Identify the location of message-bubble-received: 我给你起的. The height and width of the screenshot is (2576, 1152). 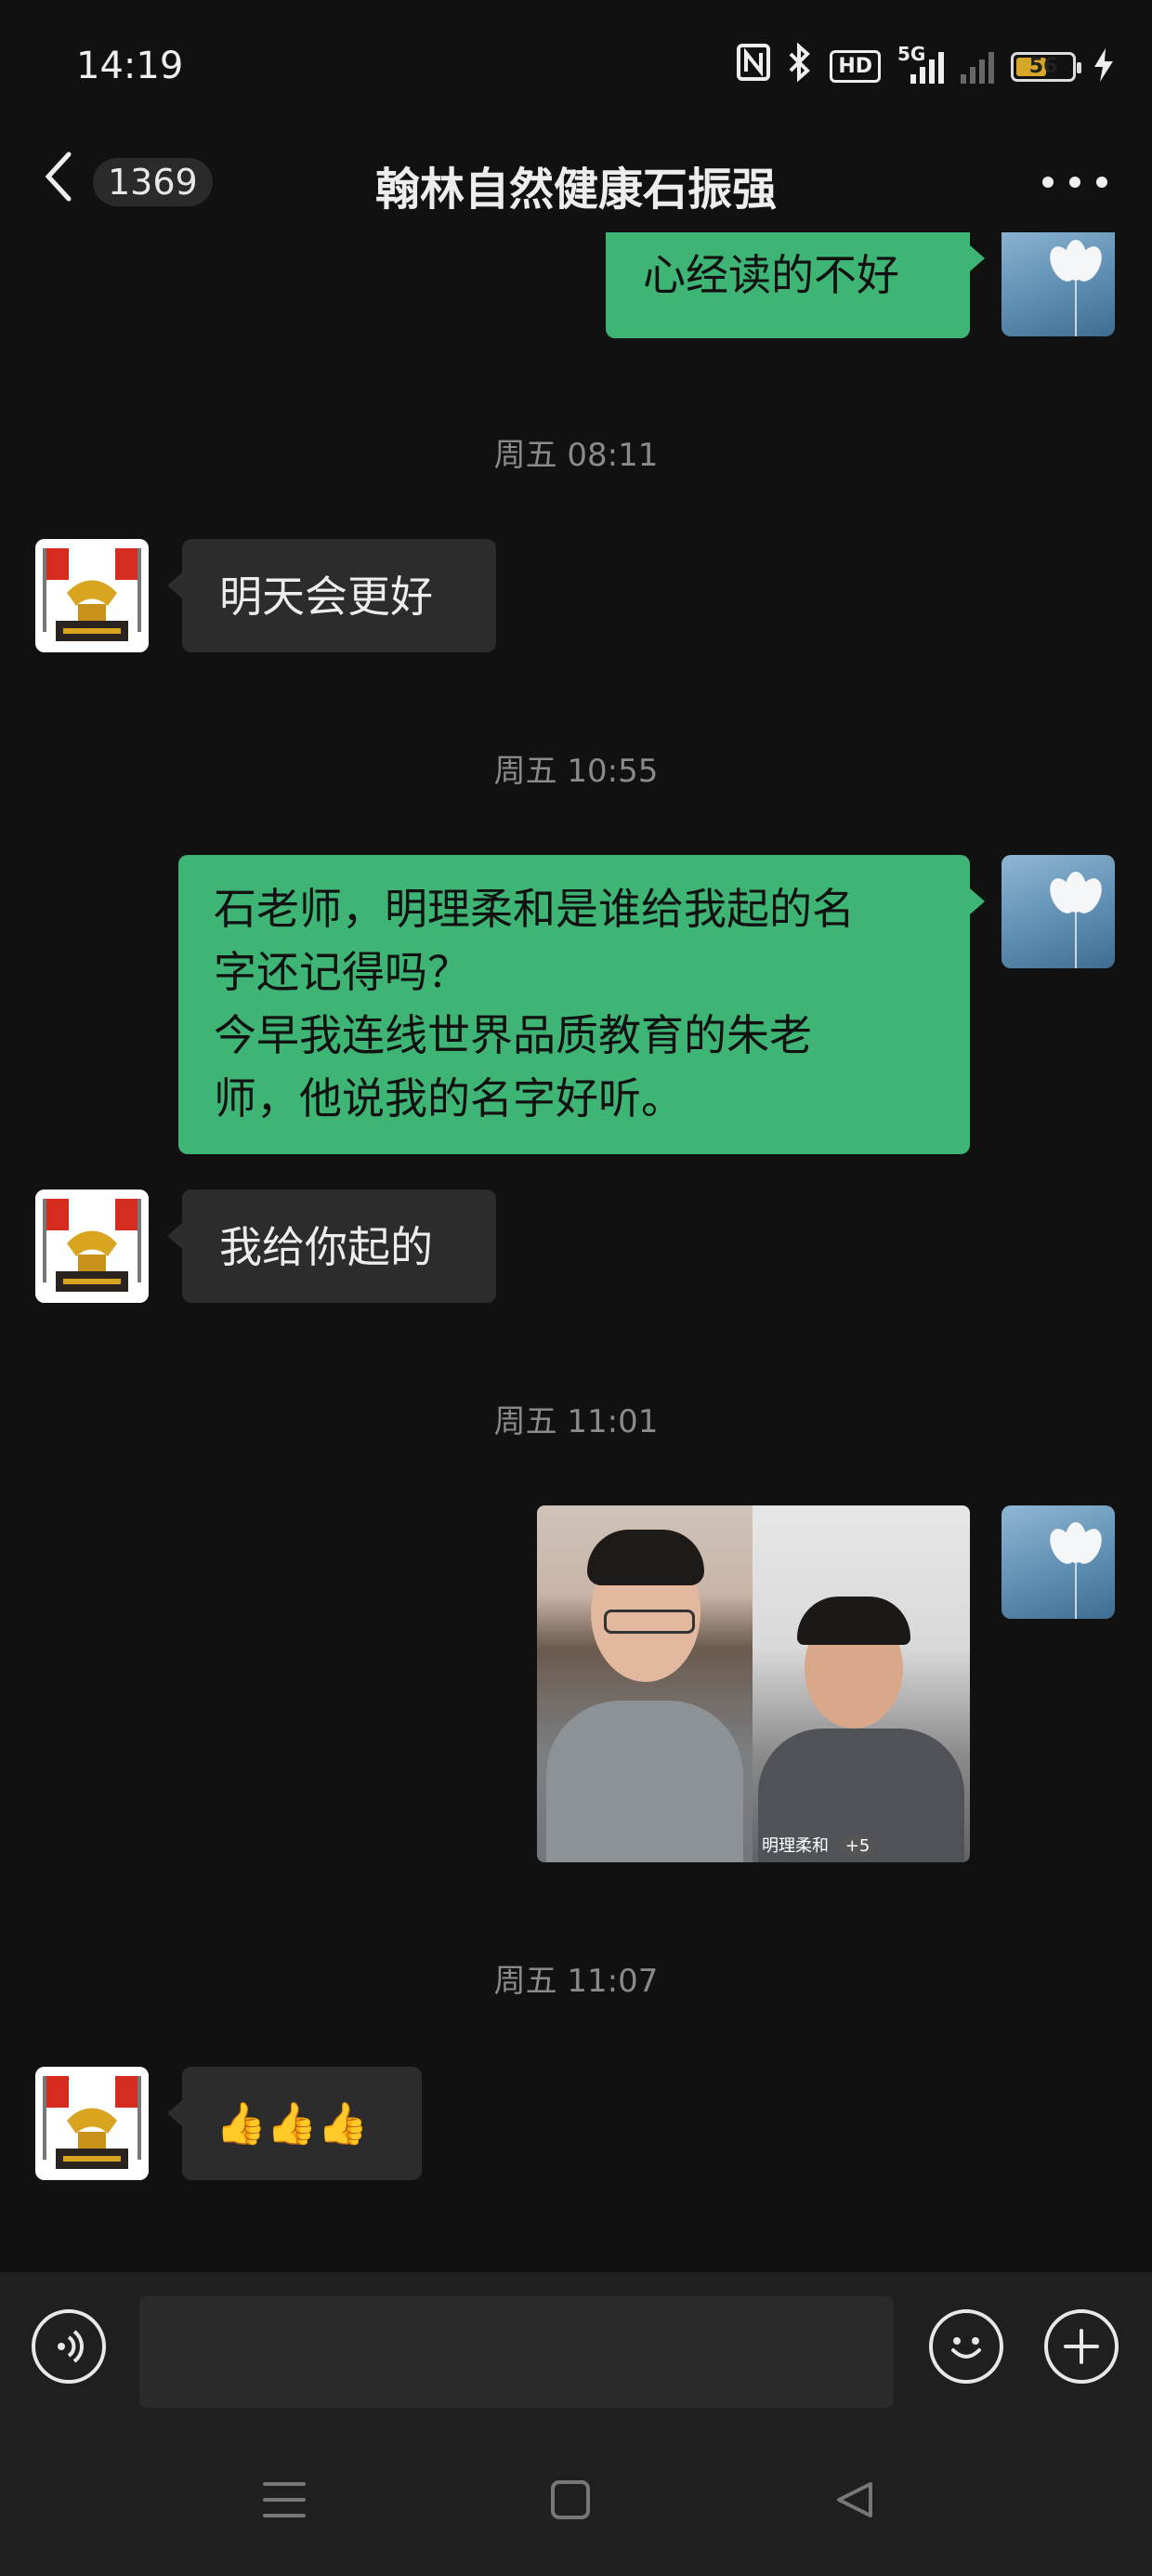
(331, 1246).